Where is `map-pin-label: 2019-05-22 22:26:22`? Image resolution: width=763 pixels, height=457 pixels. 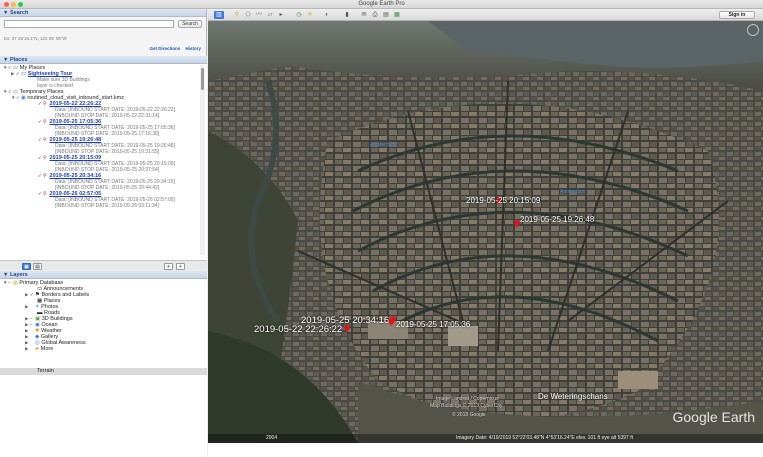 map-pin-label: 2019-05-22 22:26:22 is located at coordinates (298, 329).